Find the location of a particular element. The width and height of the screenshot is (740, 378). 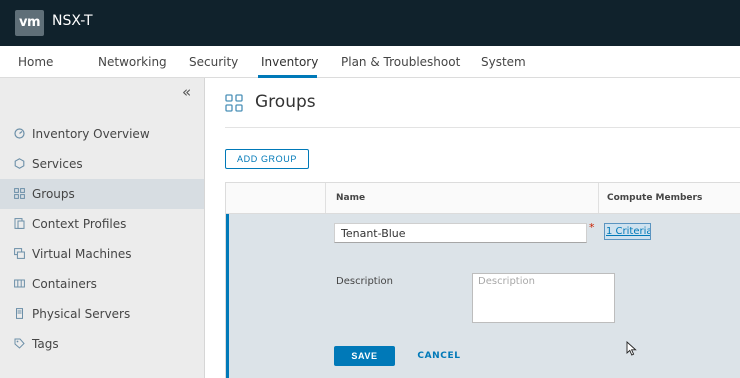

app-title: NSX-T is located at coordinates (72, 21).